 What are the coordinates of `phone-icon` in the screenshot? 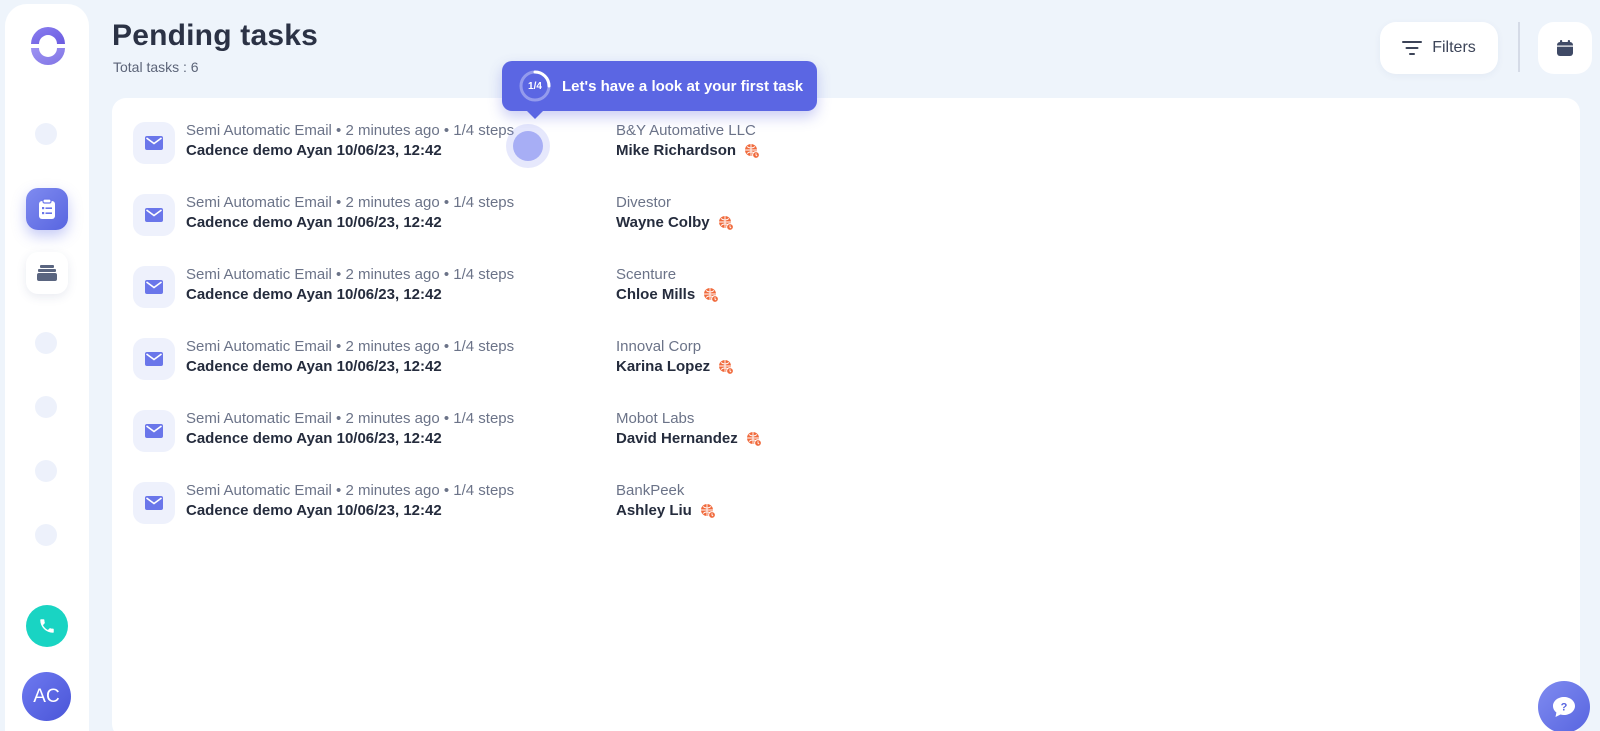 It's located at (47, 626).